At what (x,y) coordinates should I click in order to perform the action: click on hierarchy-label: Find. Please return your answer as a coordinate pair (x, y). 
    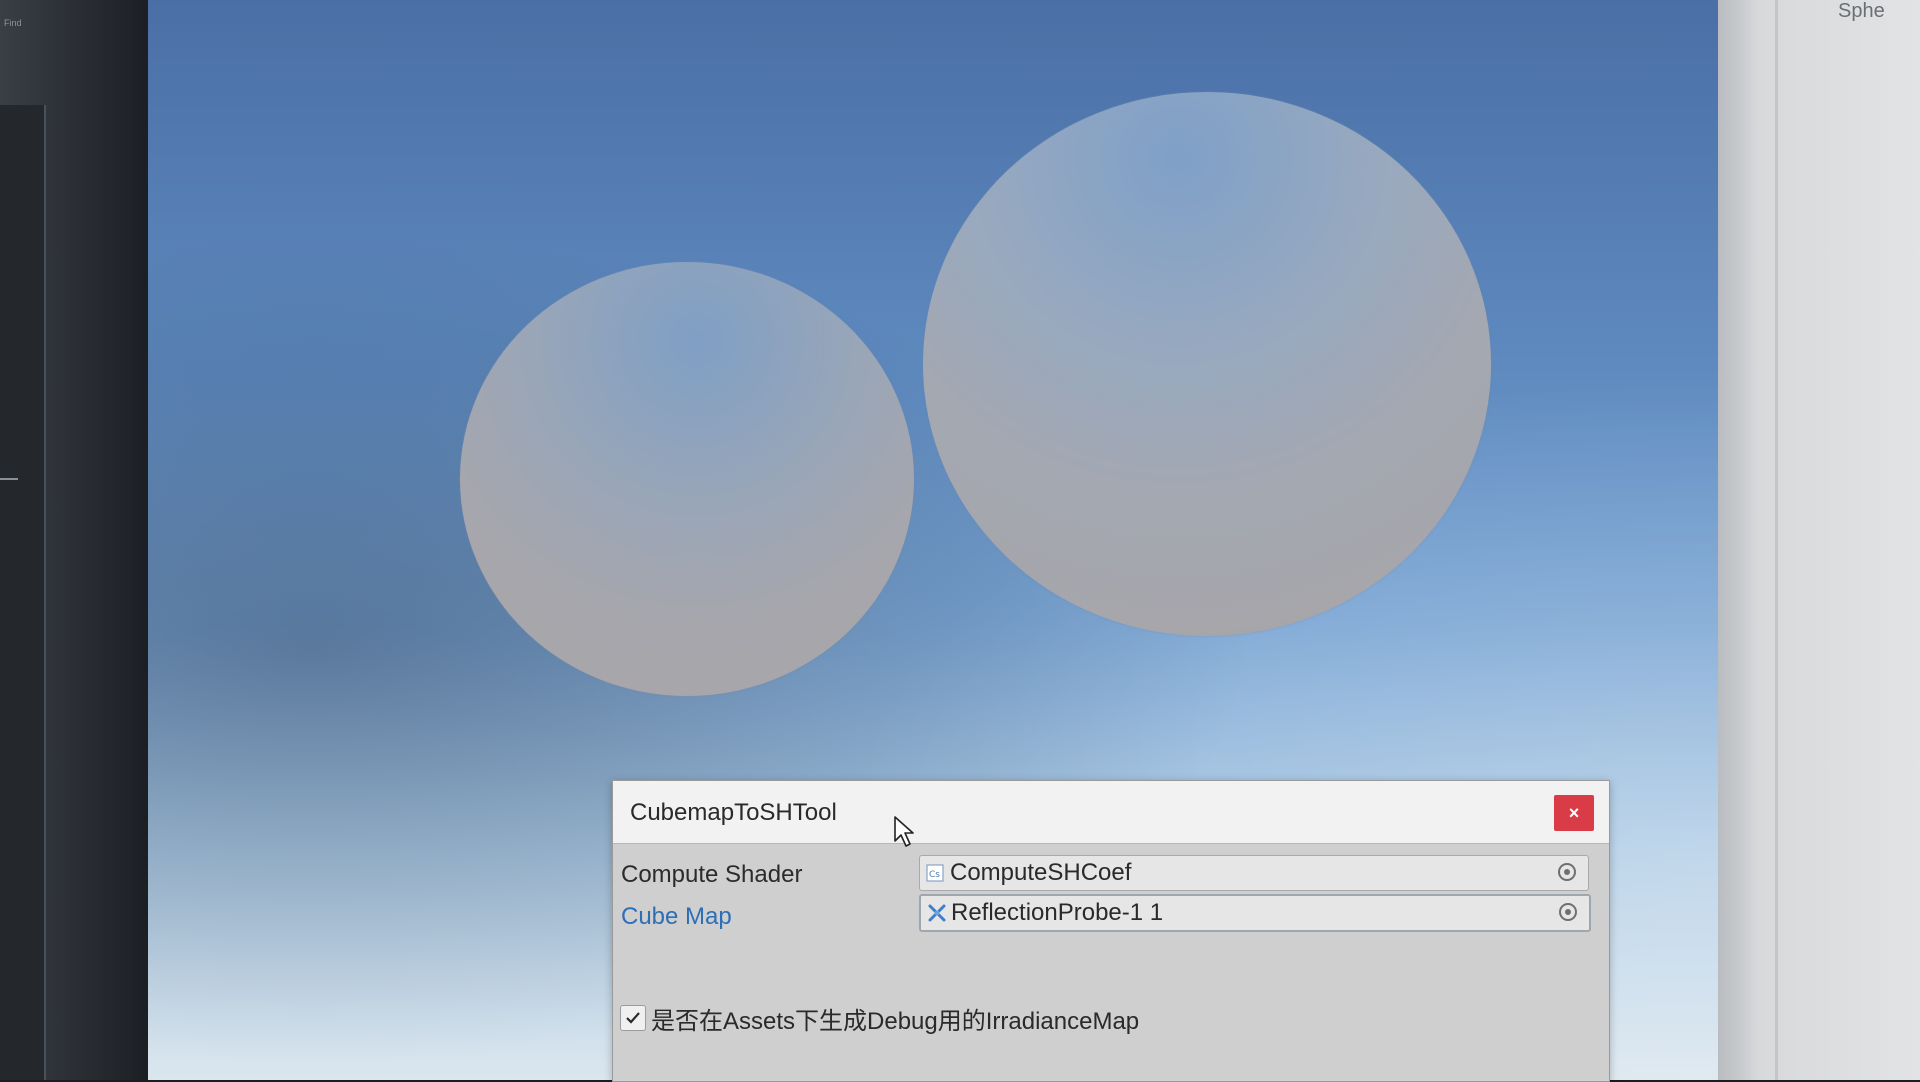
    Looking at the image, I should click on (13, 23).